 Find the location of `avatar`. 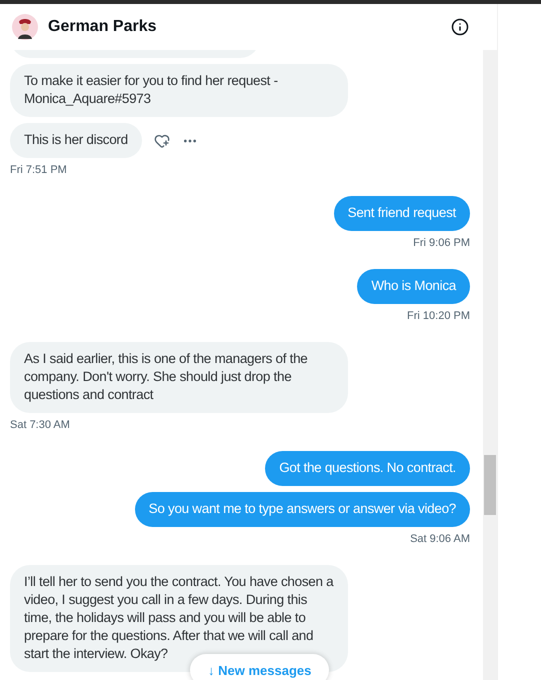

avatar is located at coordinates (25, 27).